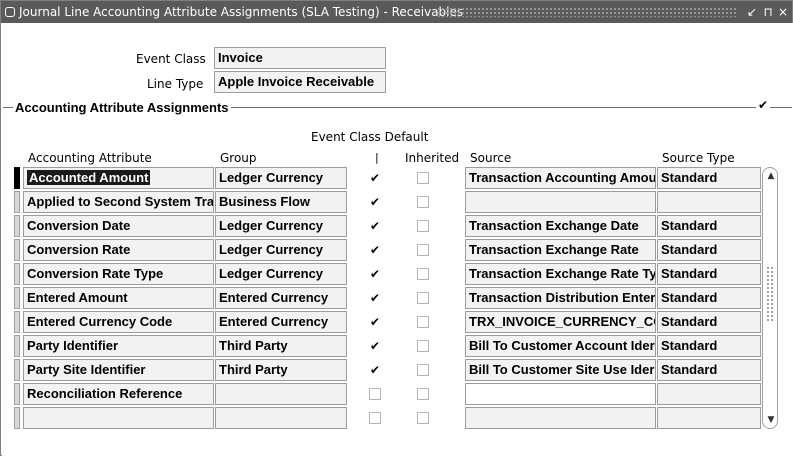  Describe the element at coordinates (171, 59) in the screenshot. I see `event-class-label: Event Class` at that location.